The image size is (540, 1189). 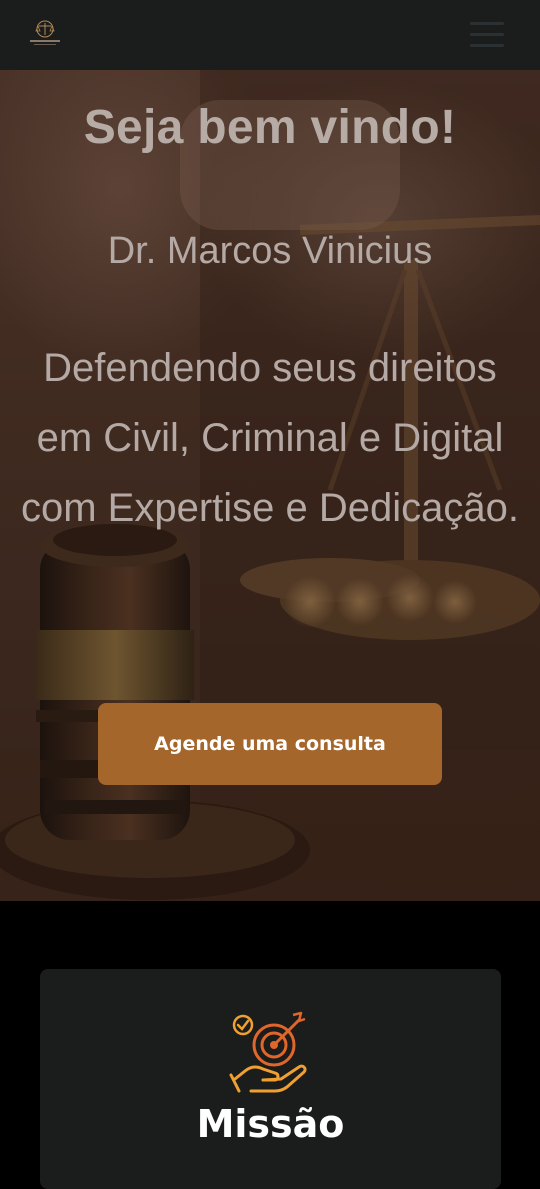 I want to click on site-header, so click(x=270, y=35).